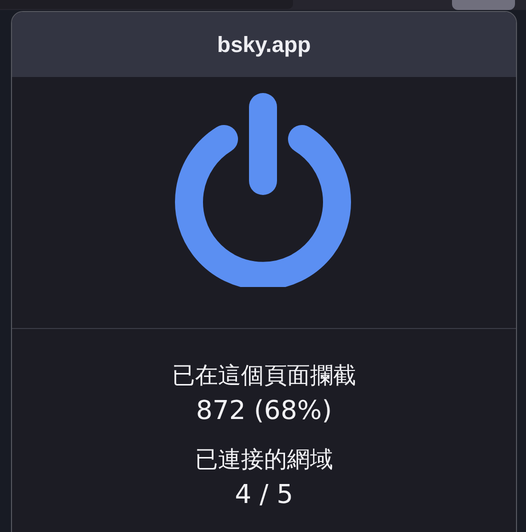 This screenshot has width=526, height=532. I want to click on stat-value: 872 (68%), so click(264, 411).